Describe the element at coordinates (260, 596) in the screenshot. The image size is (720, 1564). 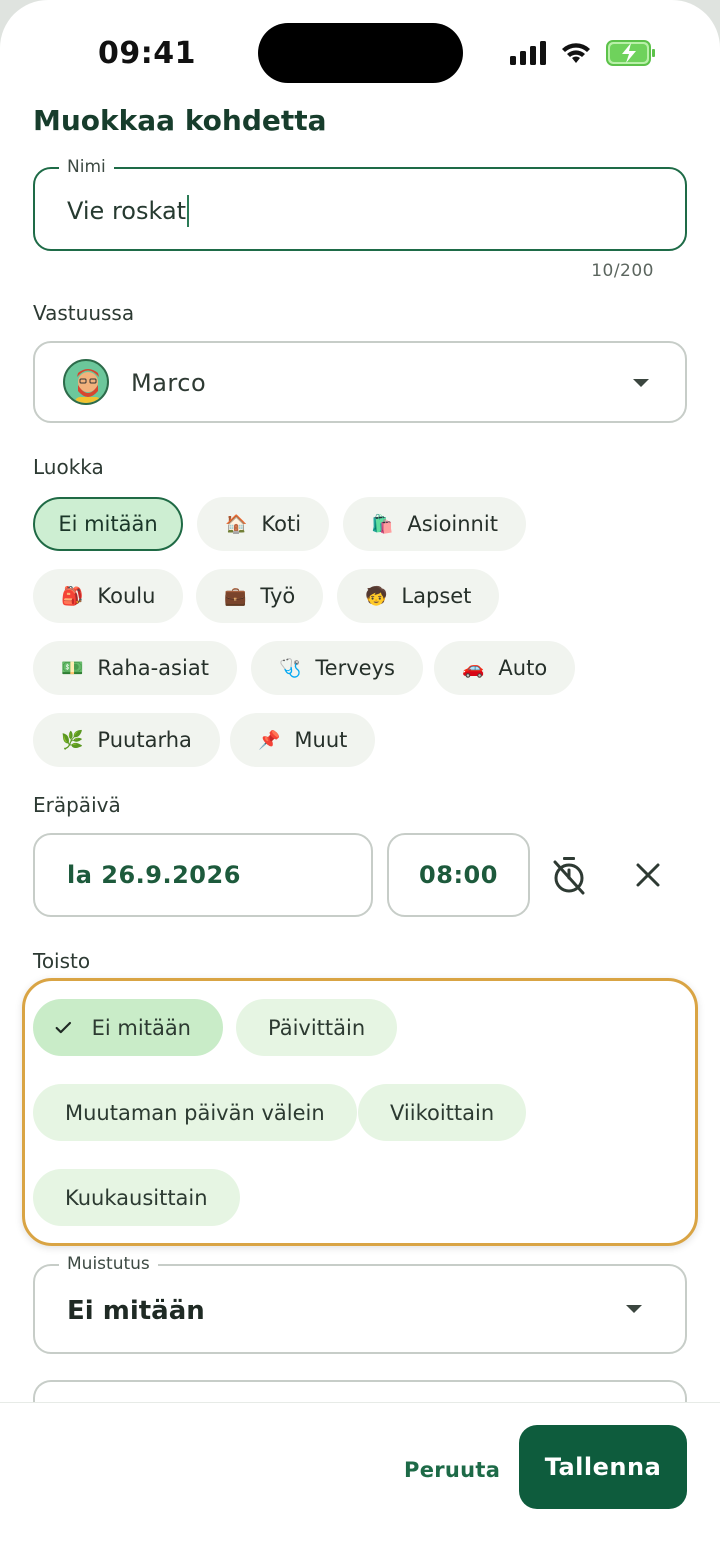
I see `category-chip-work: 💼 Työ` at that location.